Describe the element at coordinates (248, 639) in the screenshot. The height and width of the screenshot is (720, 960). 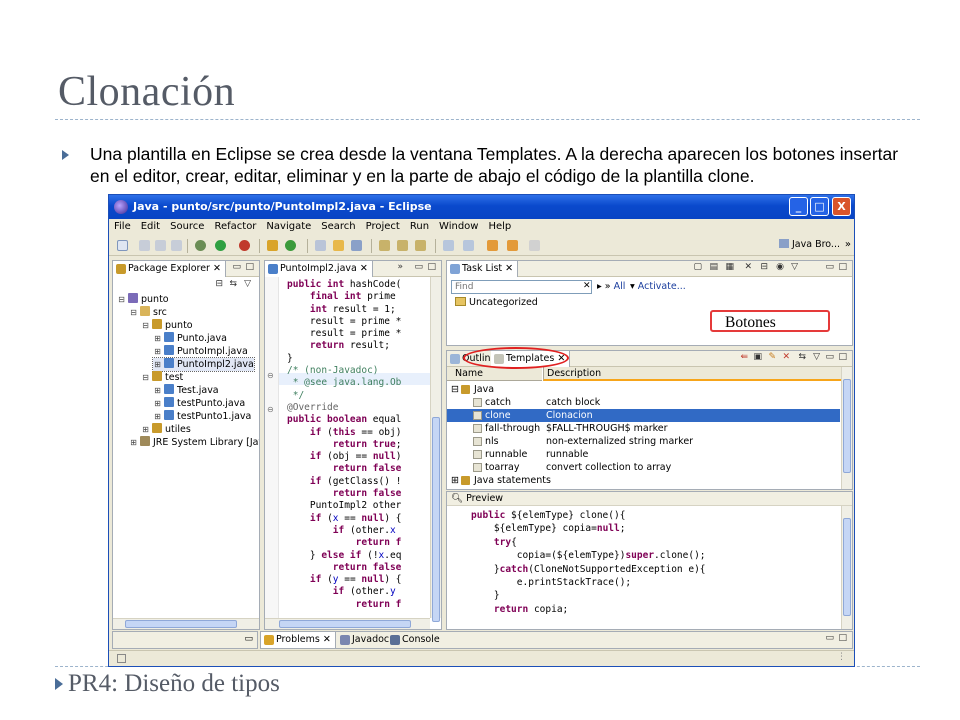
I see `restore-view-icon: ▭` at that location.